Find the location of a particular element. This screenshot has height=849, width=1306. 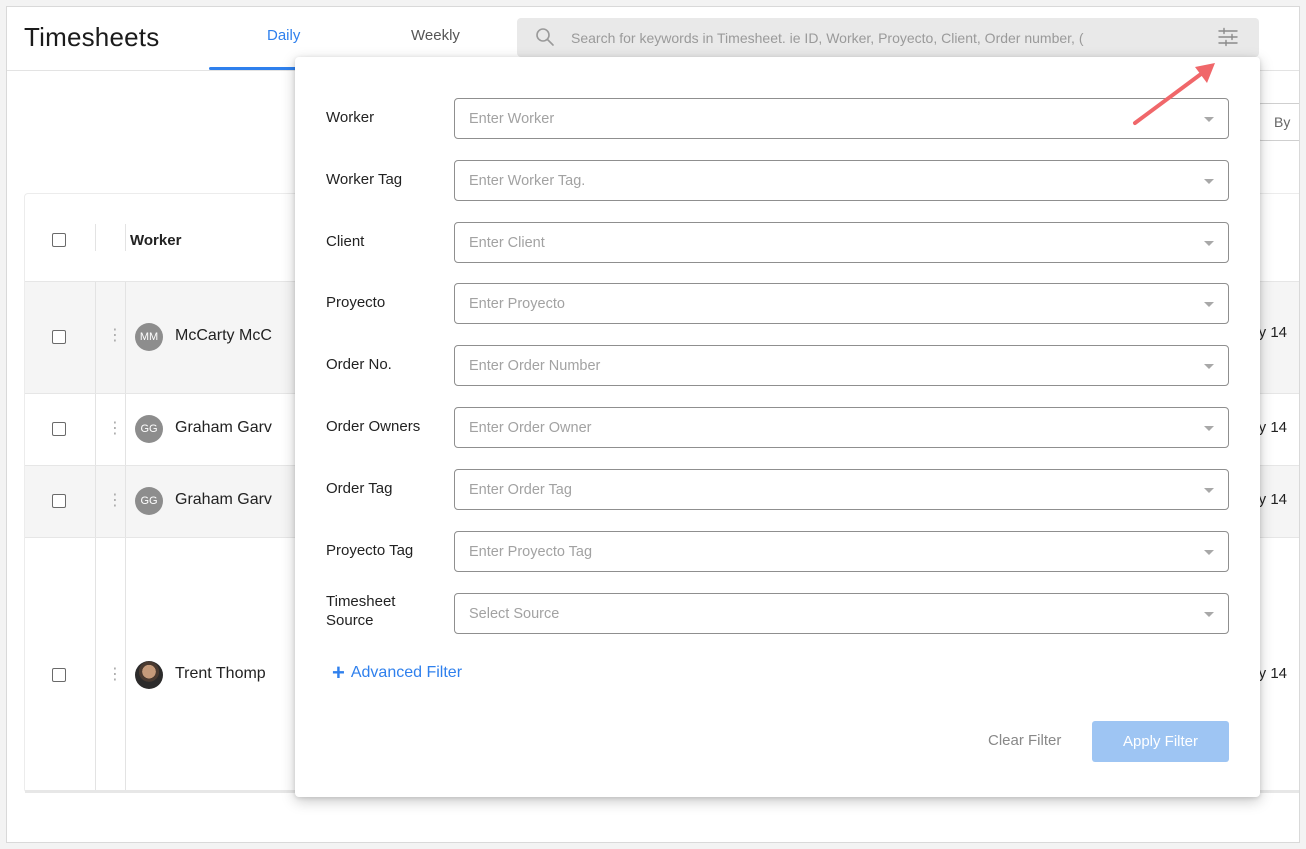

filter-row-proyecto: Proyecto is located at coordinates (777, 303).